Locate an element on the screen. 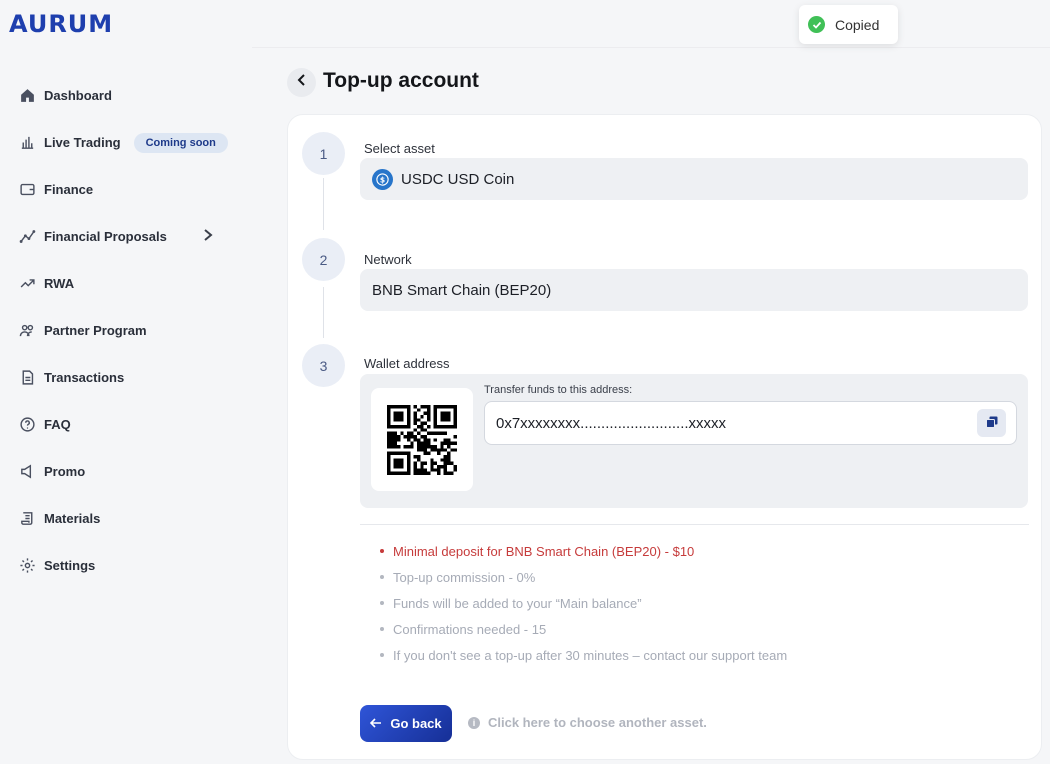 This screenshot has width=1050, height=764. sidebar-item-materials: Materials is located at coordinates (133, 518).